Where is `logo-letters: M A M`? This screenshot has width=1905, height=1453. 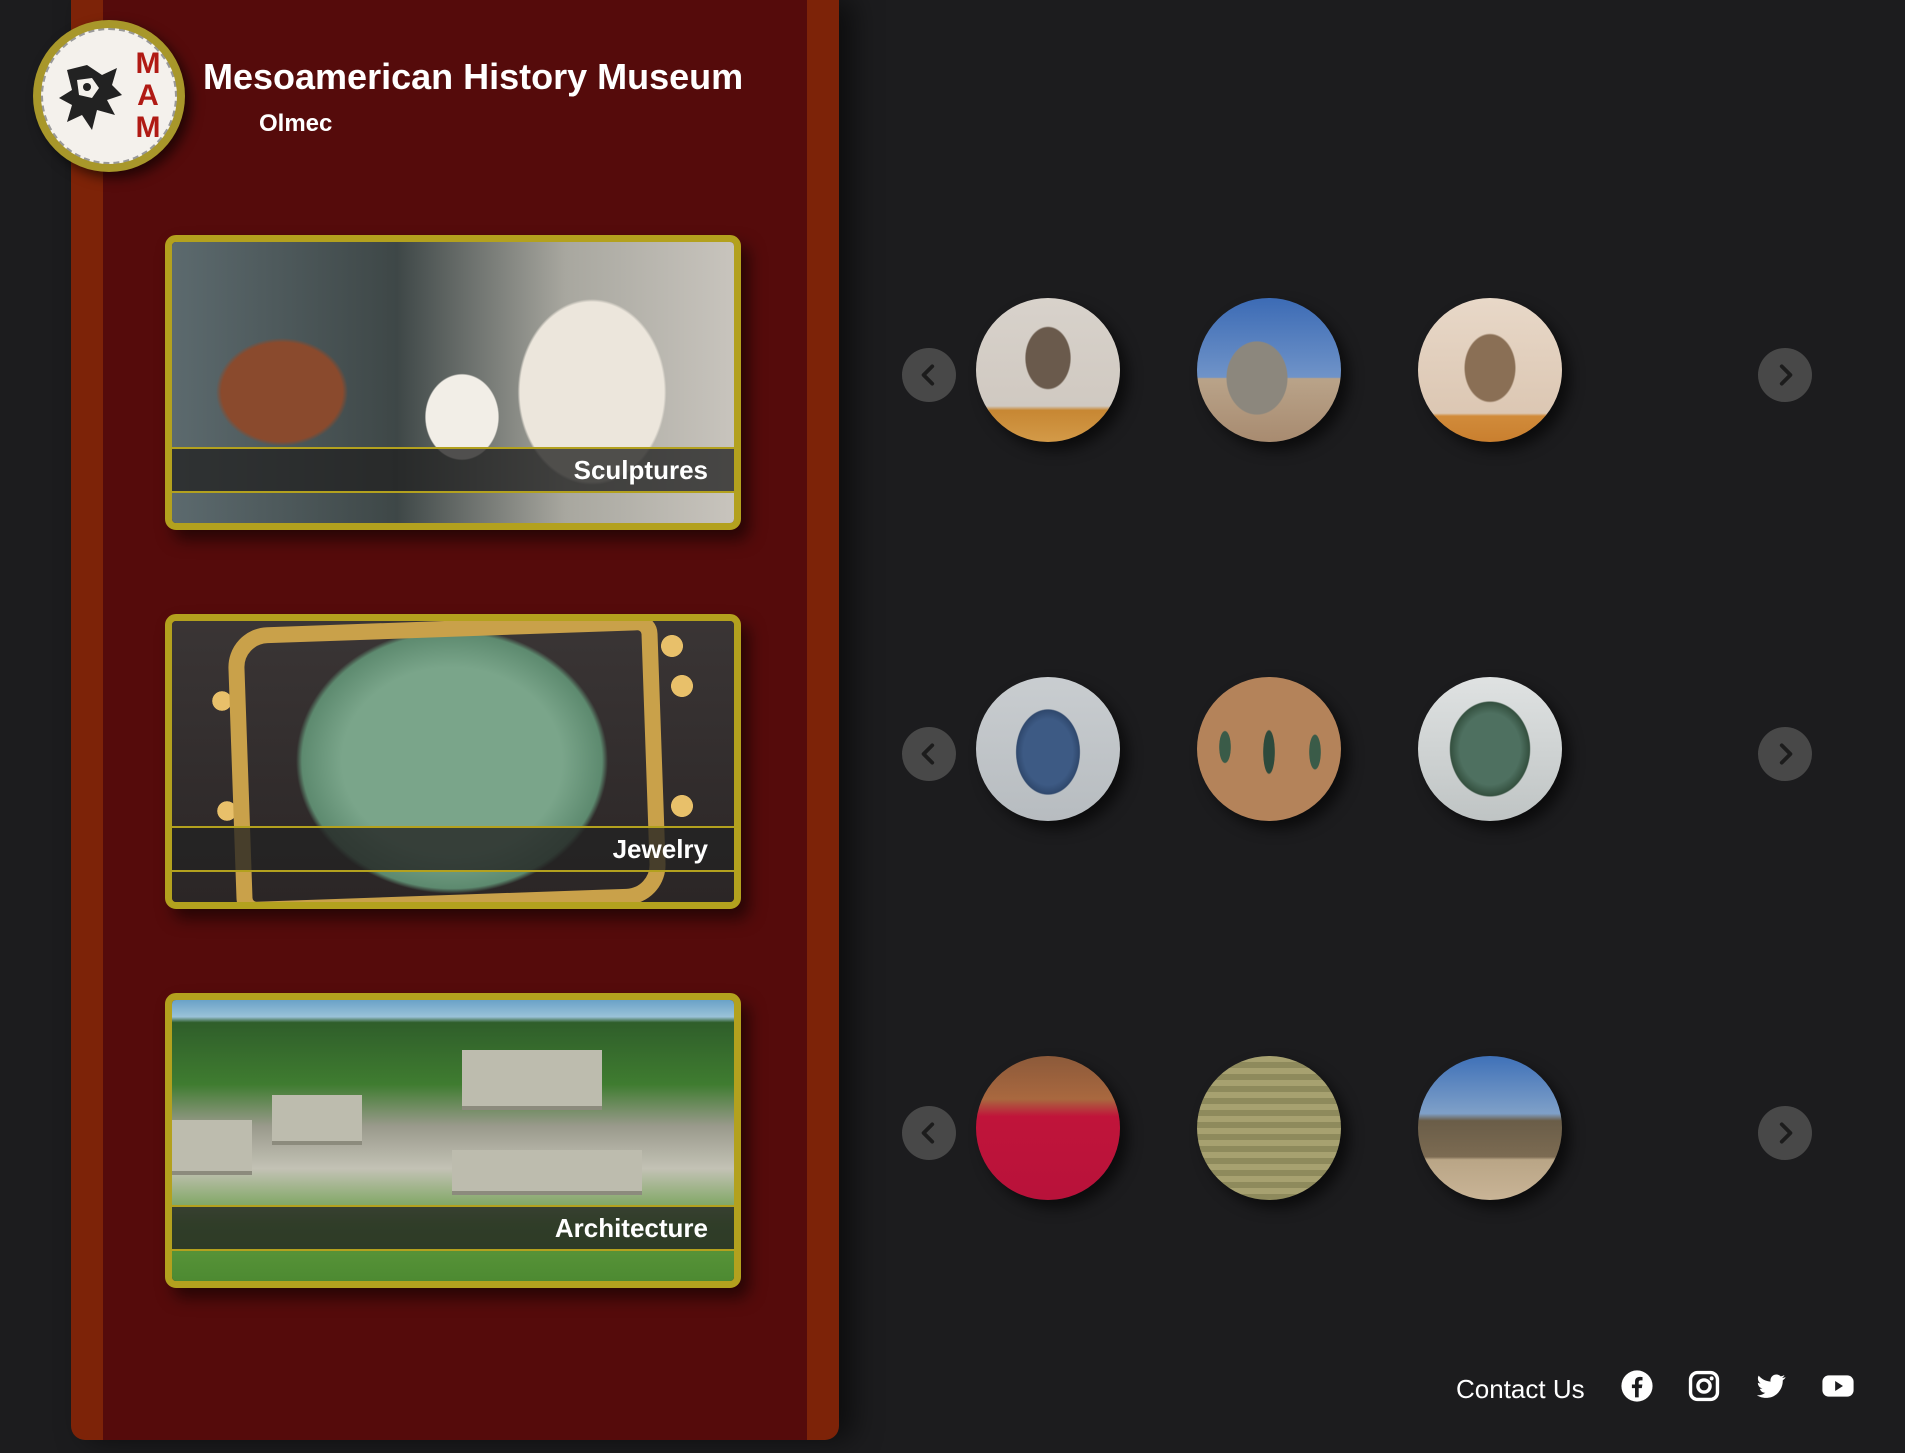 logo-letters: M A M is located at coordinates (148, 95).